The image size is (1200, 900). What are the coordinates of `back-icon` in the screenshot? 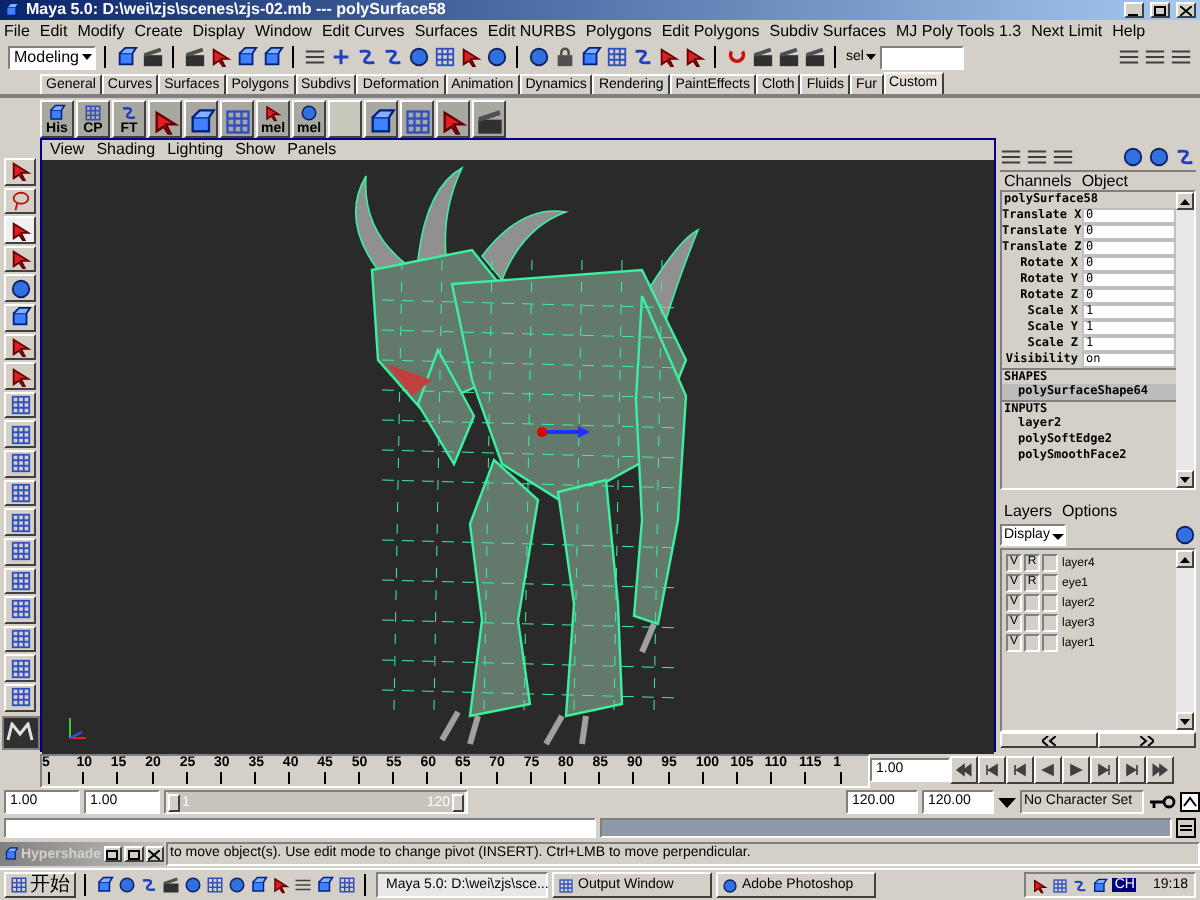 It's located at (1048, 770).